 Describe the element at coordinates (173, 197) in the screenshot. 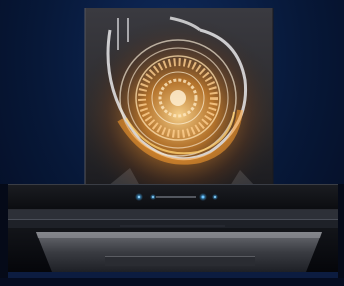

I see `control-bar` at that location.